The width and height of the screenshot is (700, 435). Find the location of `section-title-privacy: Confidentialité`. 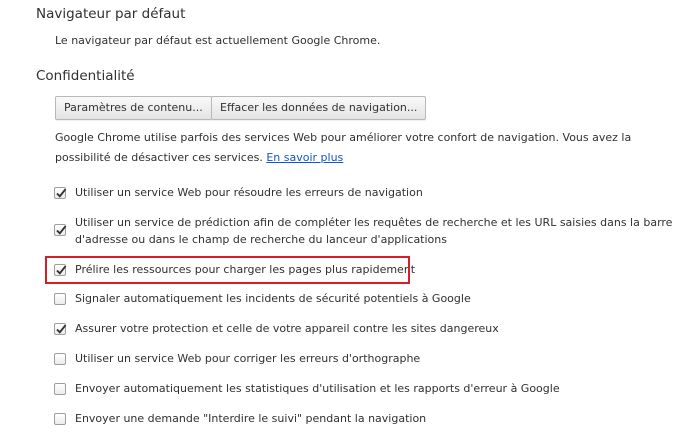

section-title-privacy: Confidentialité is located at coordinates (85, 76).